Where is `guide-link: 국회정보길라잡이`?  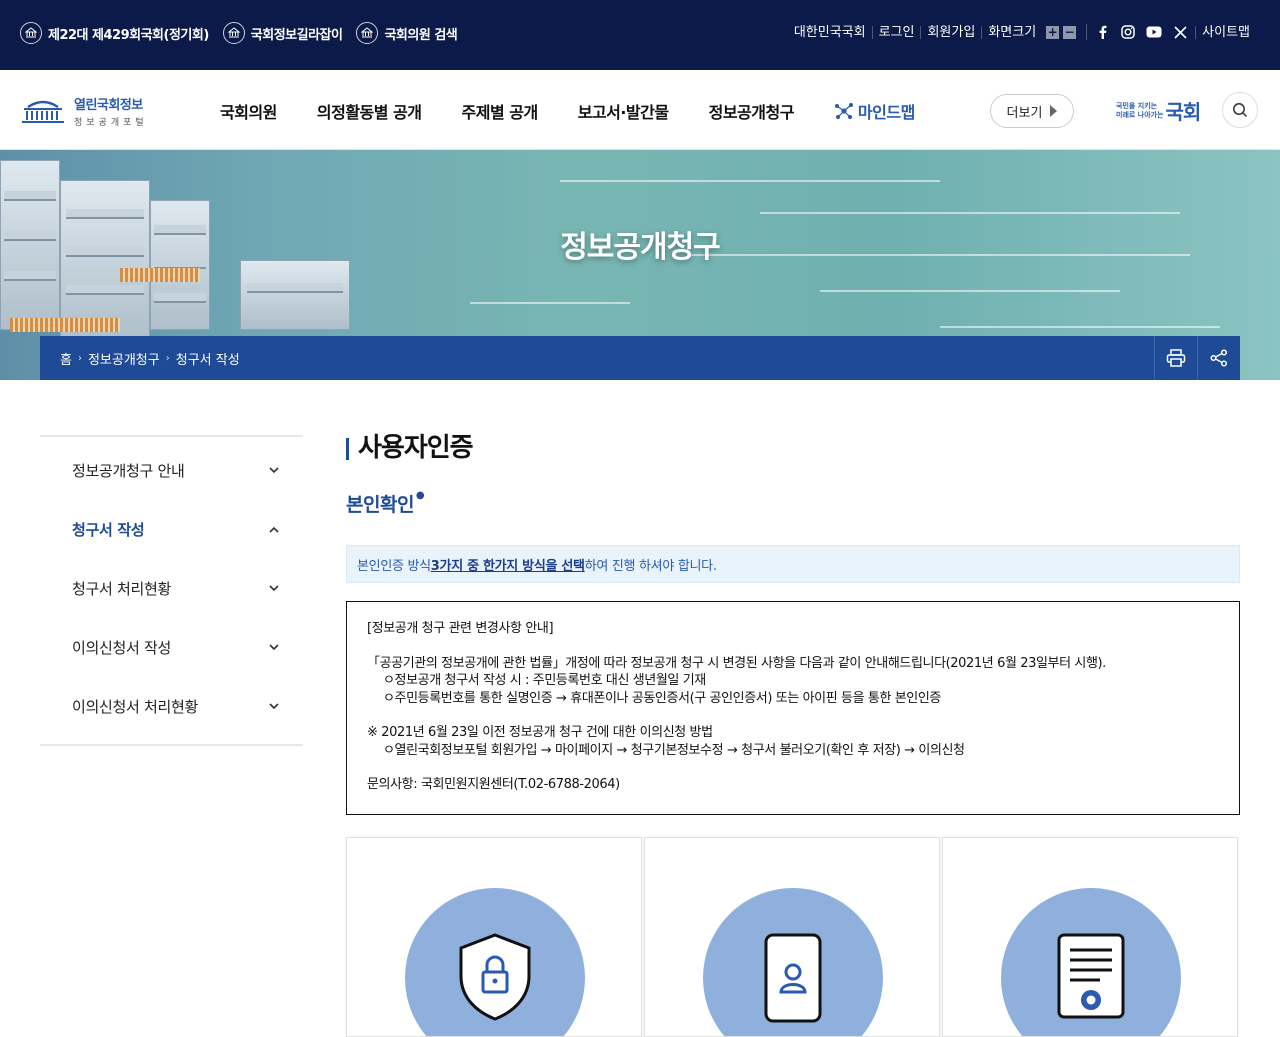 guide-link: 국회정보길라잡이 is located at coordinates (282, 33).